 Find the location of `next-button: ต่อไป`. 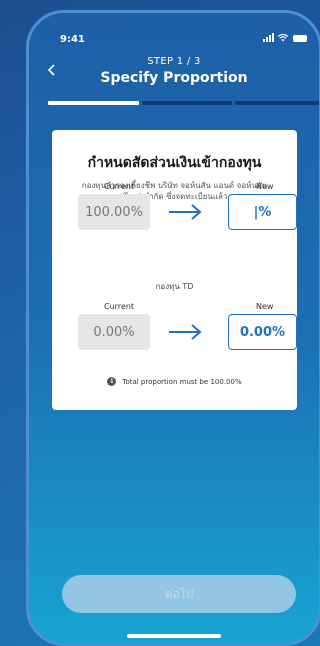

next-button: ต่อไป is located at coordinates (179, 594).